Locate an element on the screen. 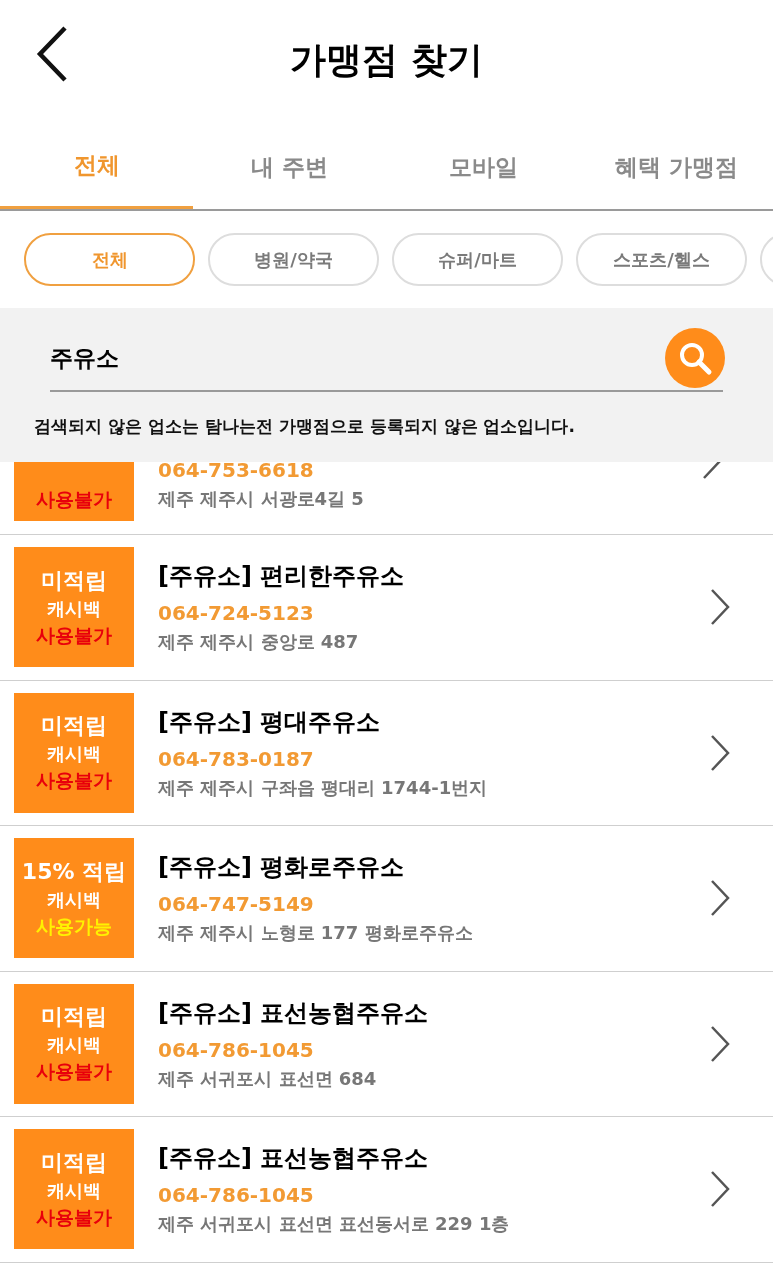 The width and height of the screenshot is (773, 1273). store-address: 제주 서귀포시 표선면 표선동서로 229 1층 is located at coordinates (334, 1224).